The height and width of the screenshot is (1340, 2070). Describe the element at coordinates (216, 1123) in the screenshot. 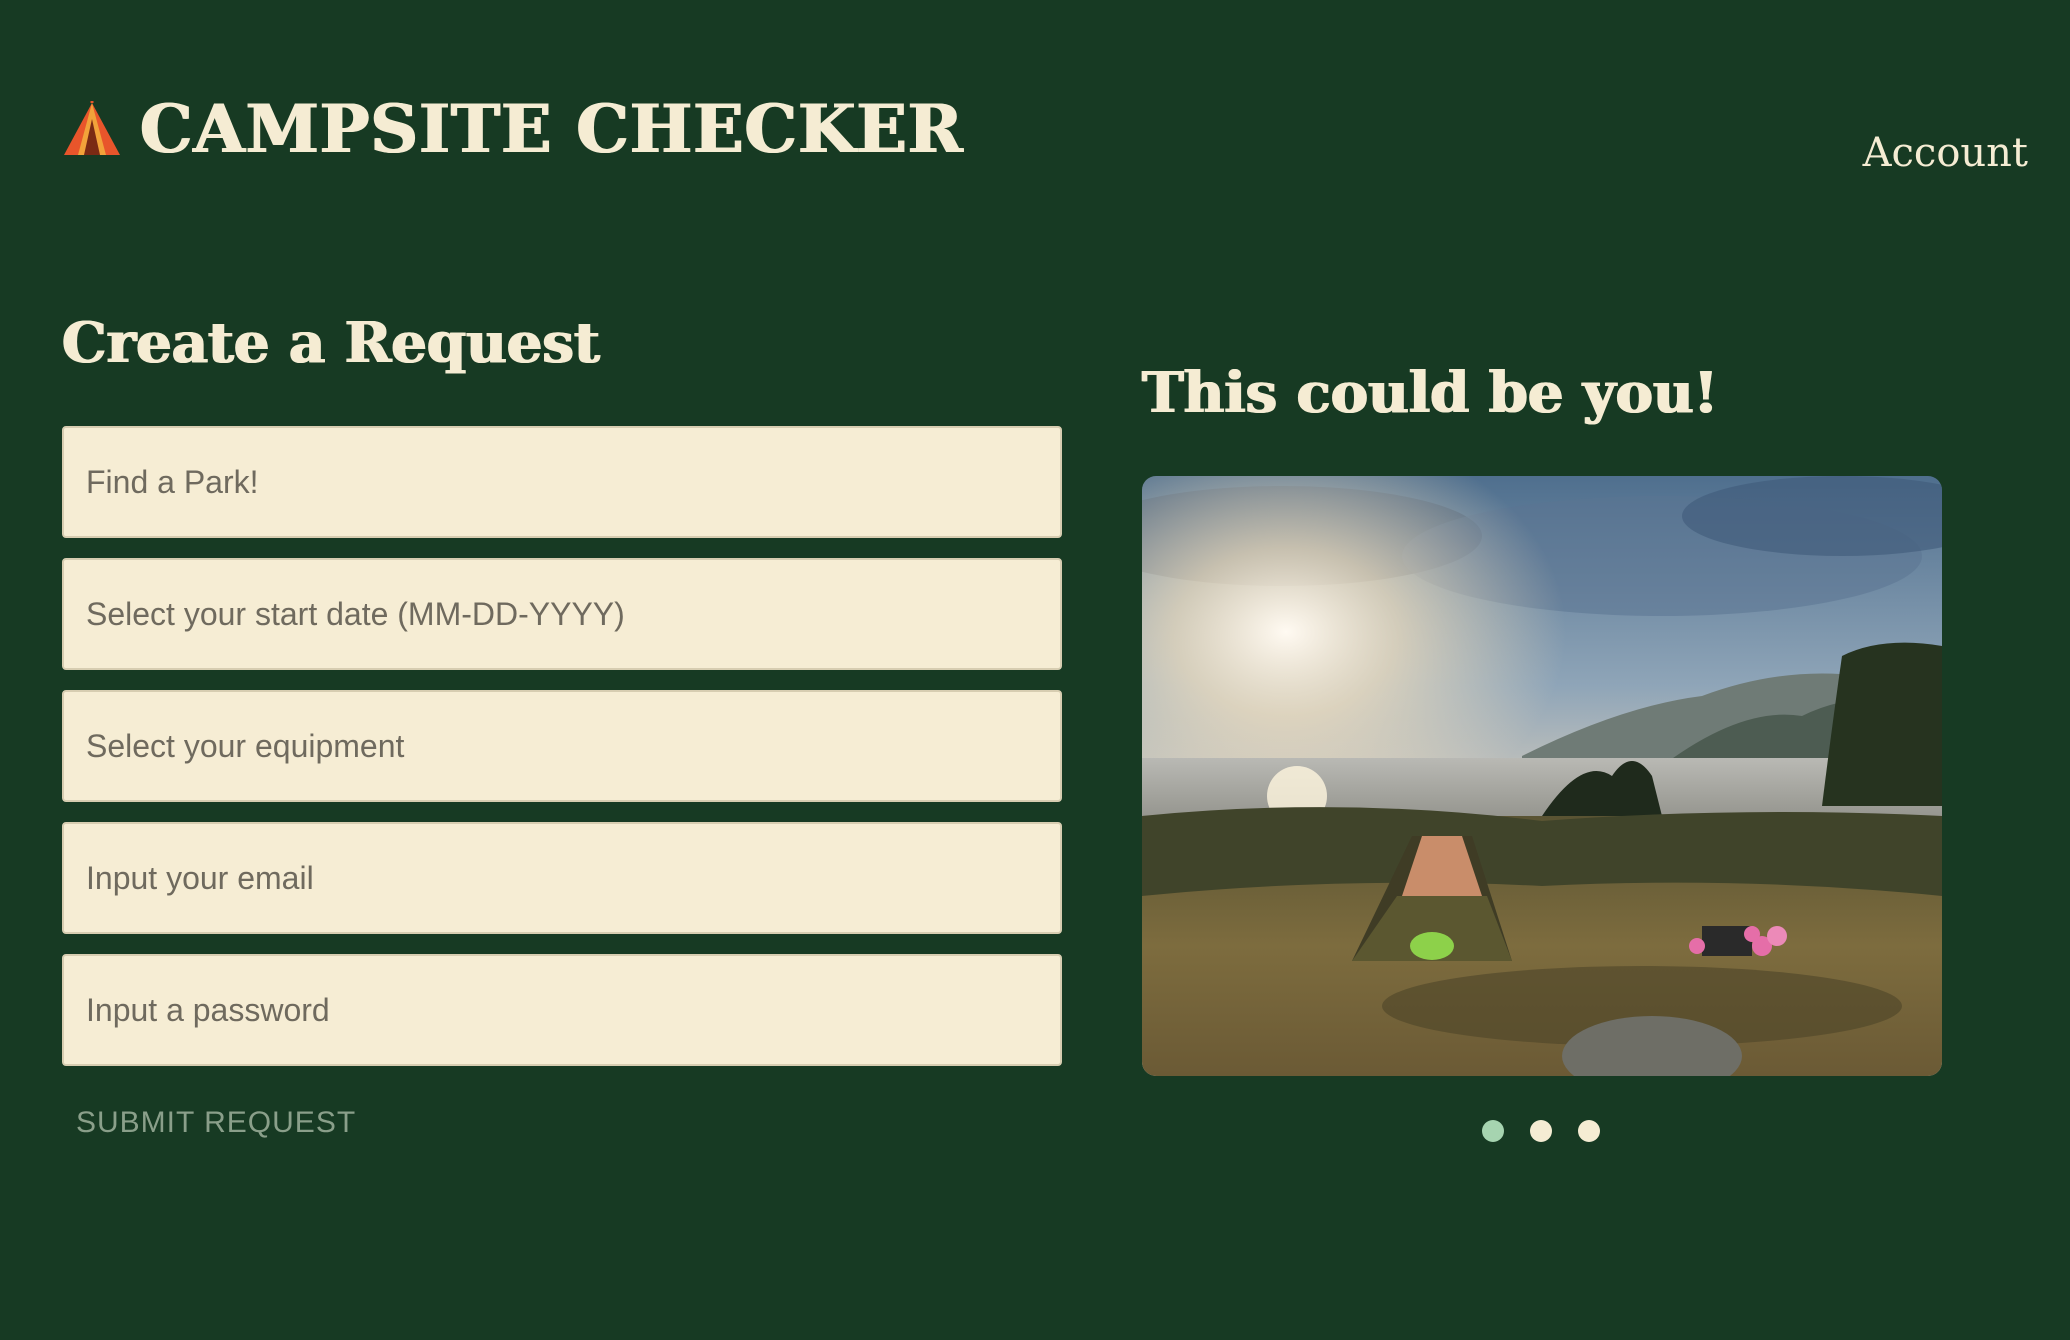

I see `submit-request-button: SUBMIT REQUEST` at that location.